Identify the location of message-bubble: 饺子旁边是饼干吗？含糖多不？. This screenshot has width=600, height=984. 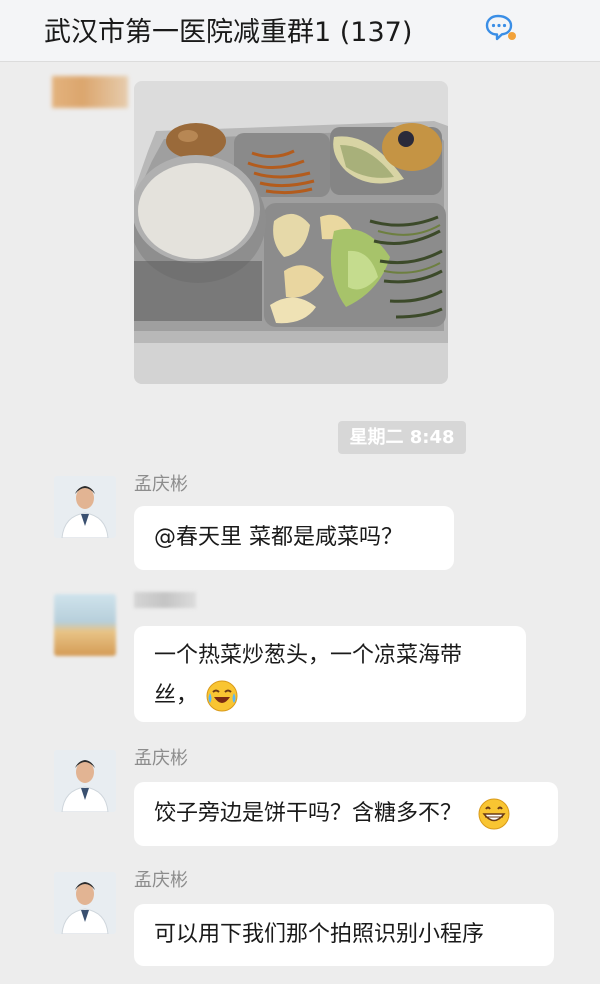
(346, 814).